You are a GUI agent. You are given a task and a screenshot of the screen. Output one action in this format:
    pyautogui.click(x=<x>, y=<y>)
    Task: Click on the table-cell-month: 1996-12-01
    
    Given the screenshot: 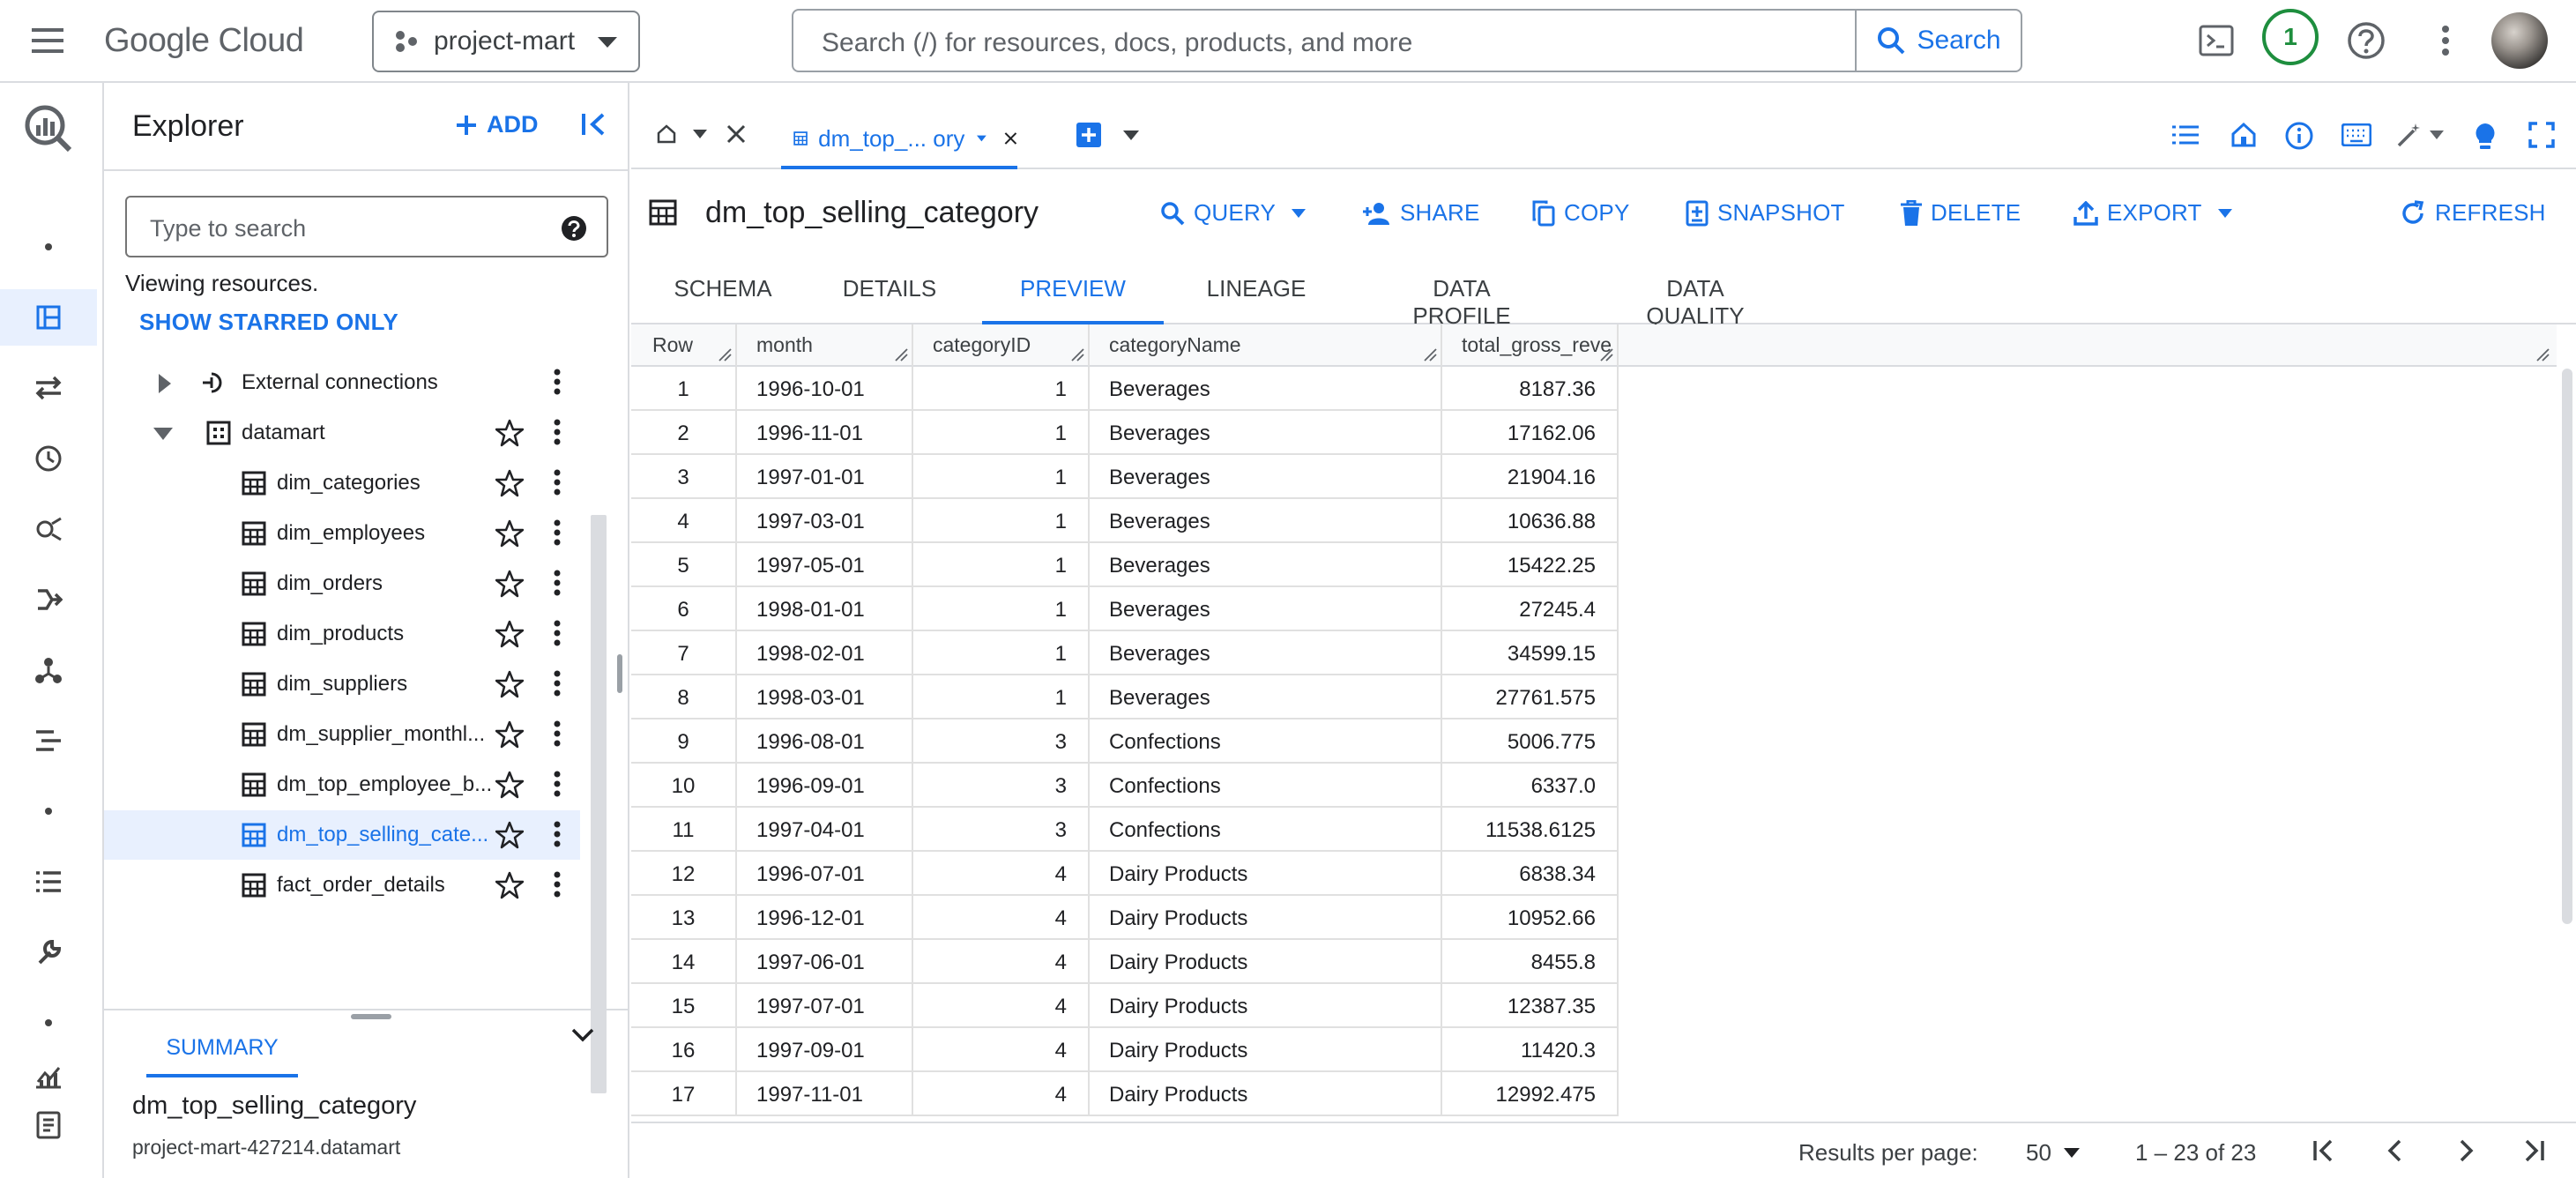 What is the action you would take?
    pyautogui.click(x=825, y=918)
    